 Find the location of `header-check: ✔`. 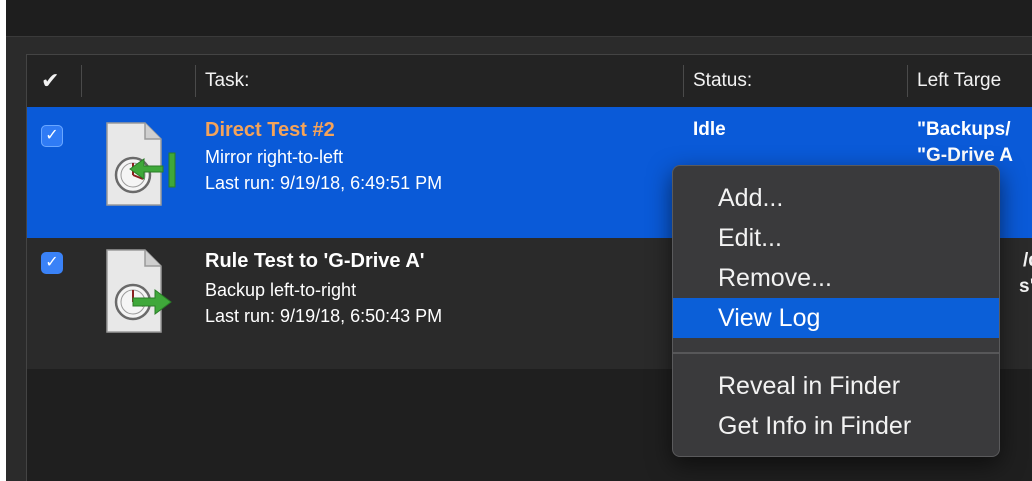

header-check: ✔ is located at coordinates (61, 81).